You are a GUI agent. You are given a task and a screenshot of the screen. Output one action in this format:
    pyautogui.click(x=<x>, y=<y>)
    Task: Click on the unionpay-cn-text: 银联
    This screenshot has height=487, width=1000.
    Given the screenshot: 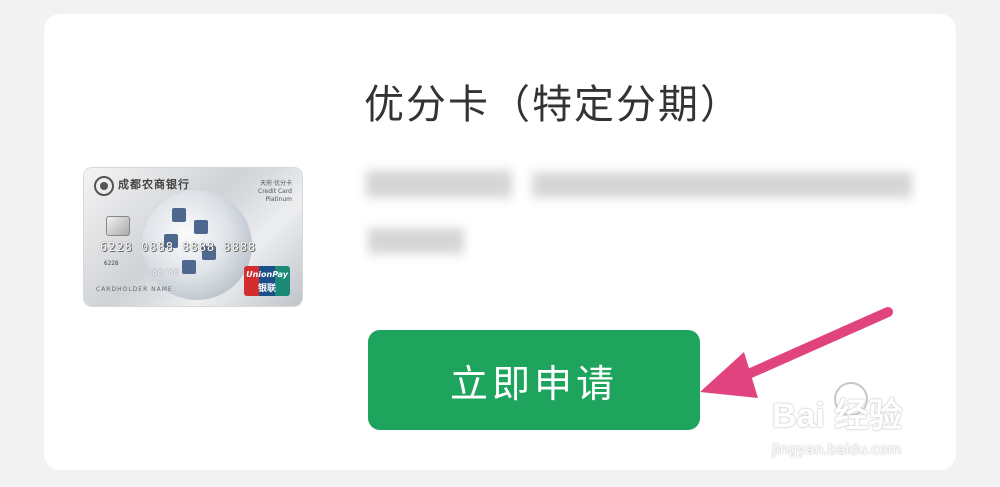 What is the action you would take?
    pyautogui.click(x=266, y=289)
    